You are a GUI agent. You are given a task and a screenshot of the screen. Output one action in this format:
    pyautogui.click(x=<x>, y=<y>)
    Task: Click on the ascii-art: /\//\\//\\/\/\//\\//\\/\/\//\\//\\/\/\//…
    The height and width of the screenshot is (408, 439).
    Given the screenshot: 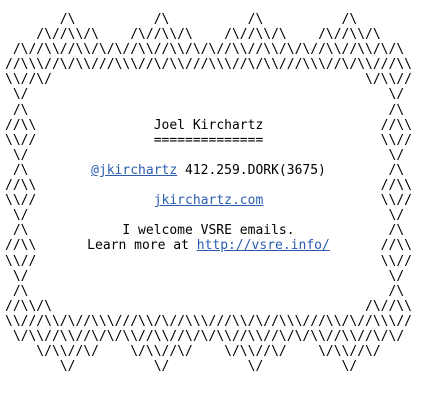 What is the action you would take?
    pyautogui.click(x=205, y=50)
    